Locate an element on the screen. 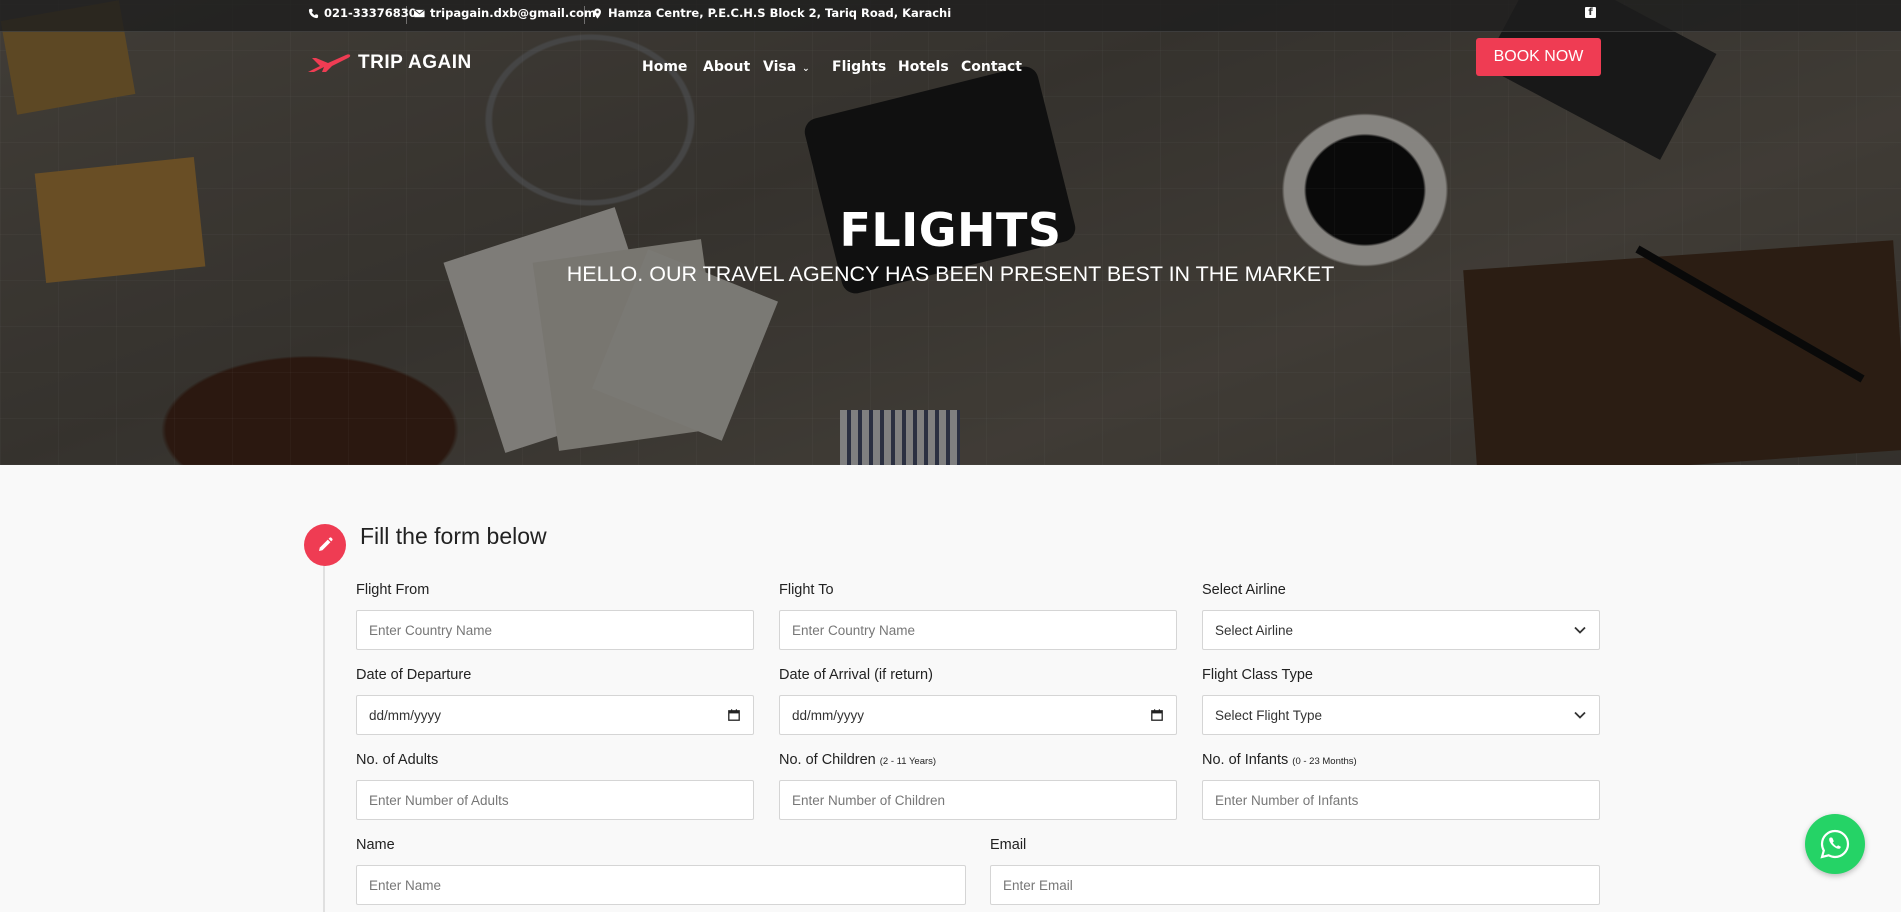  nav-item-contact: Contact is located at coordinates (991, 67).